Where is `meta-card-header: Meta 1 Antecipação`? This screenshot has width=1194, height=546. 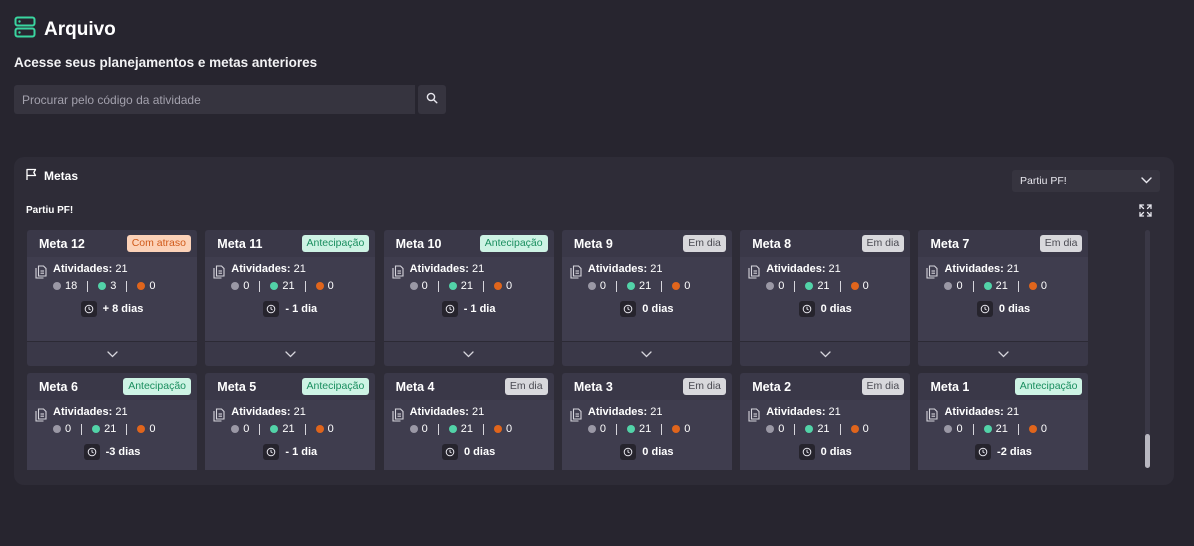
meta-card-header: Meta 1 Antecipação is located at coordinates (1003, 386).